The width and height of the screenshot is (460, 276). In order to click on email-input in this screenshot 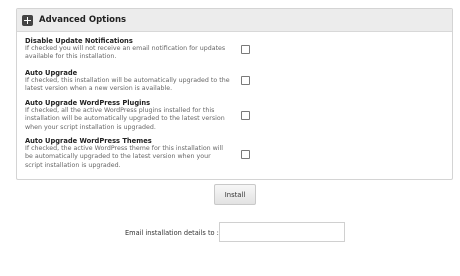, I will do `click(282, 232)`.